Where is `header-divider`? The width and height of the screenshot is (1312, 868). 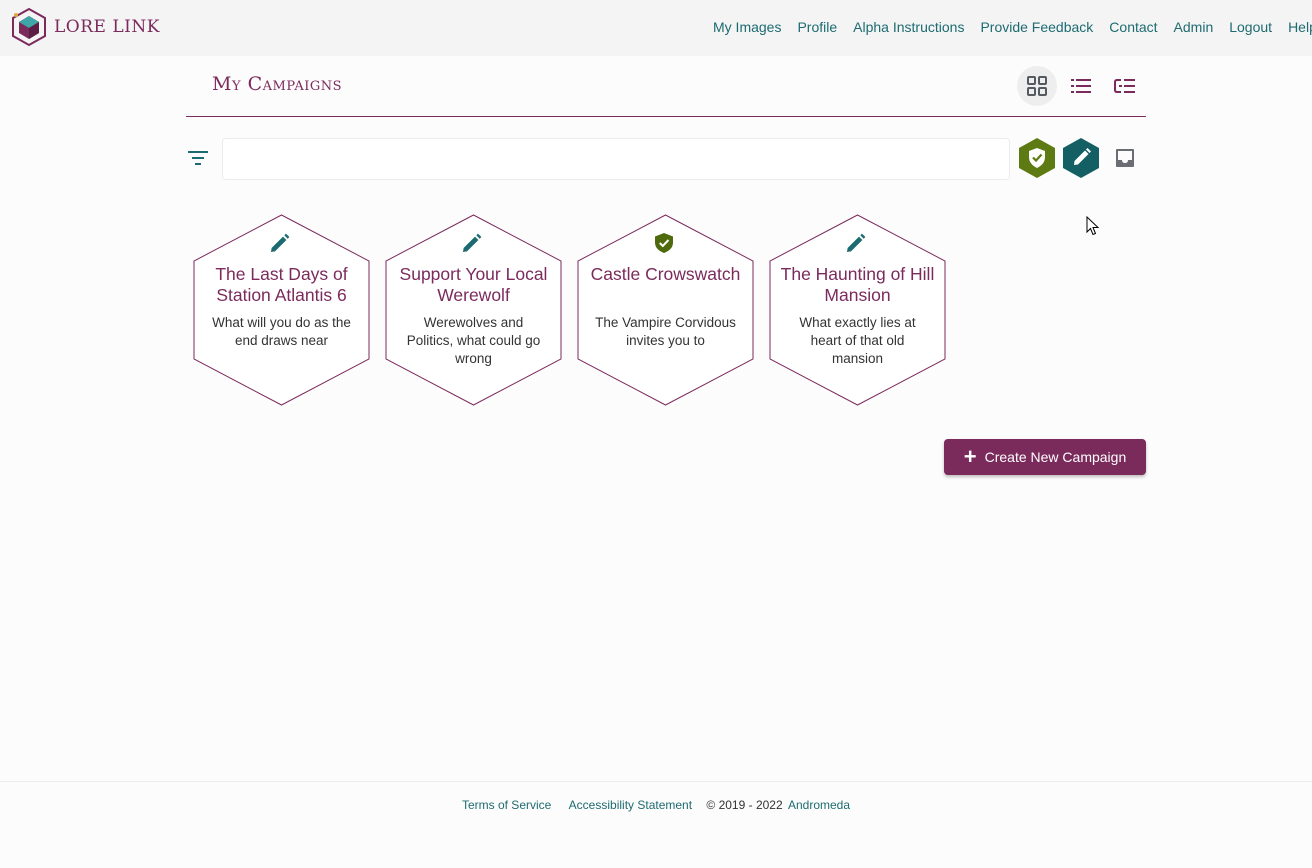 header-divider is located at coordinates (666, 116).